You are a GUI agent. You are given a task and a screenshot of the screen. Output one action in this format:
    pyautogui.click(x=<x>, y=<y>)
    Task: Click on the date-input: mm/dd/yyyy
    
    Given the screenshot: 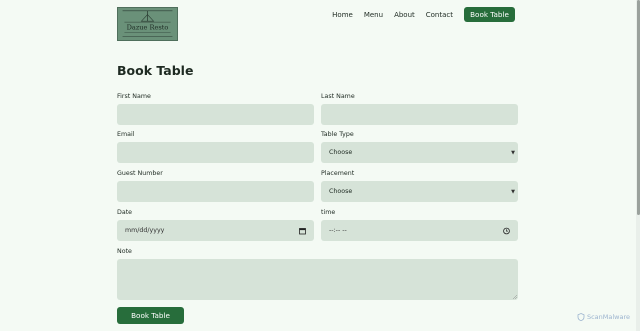 What is the action you would take?
    pyautogui.click(x=215, y=230)
    